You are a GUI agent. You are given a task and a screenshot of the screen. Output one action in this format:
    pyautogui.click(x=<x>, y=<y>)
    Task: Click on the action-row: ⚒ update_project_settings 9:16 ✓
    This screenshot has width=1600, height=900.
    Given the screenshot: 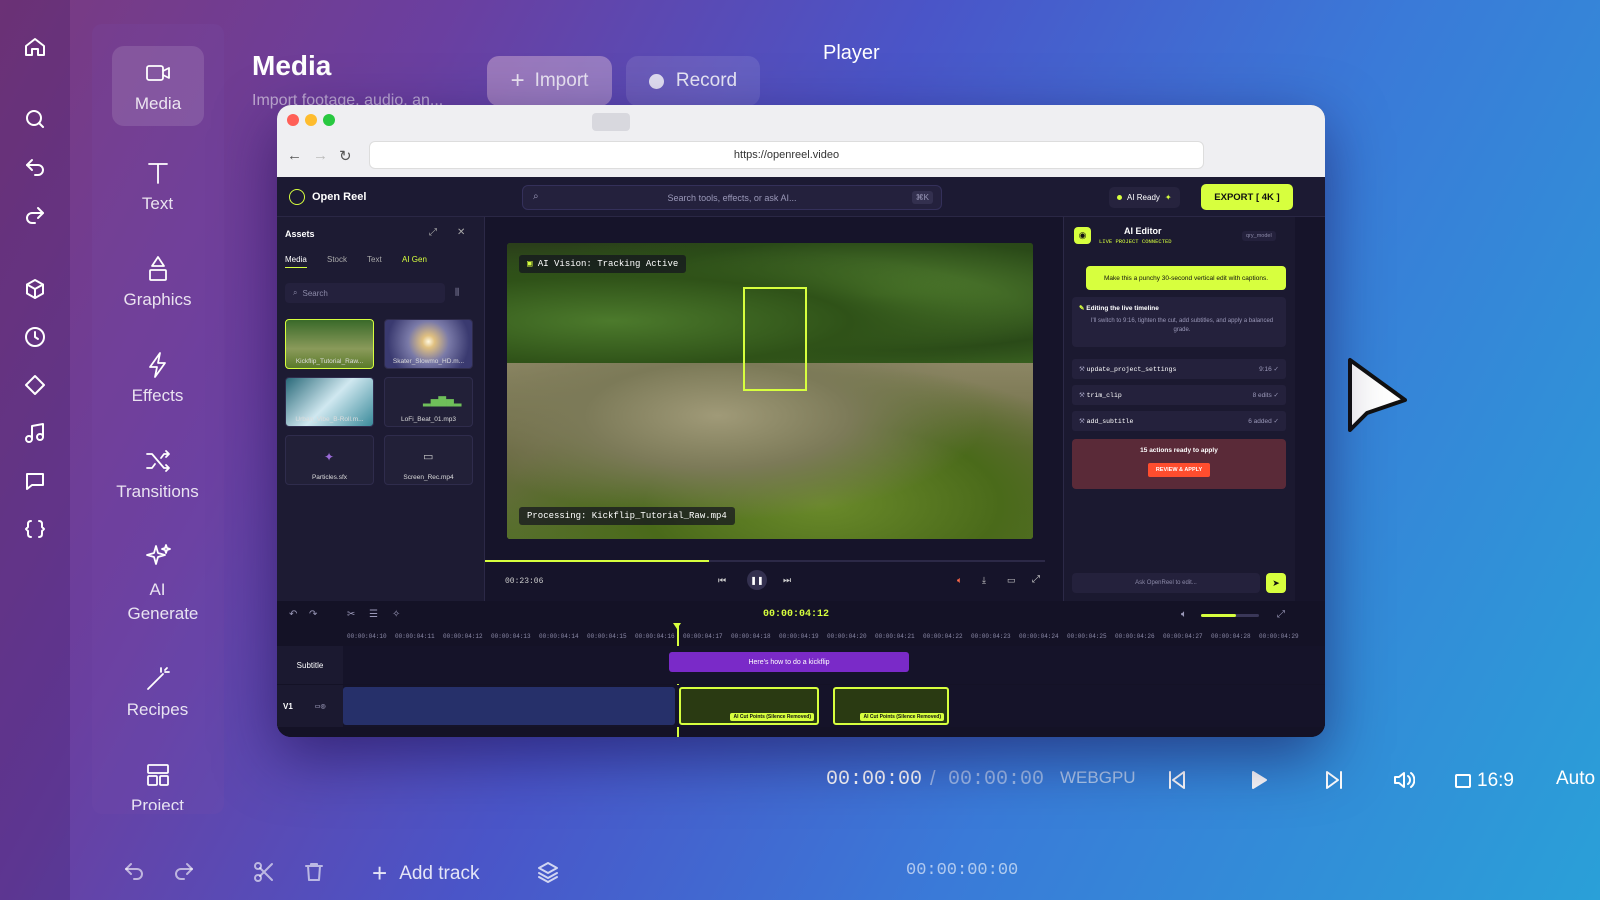 What is the action you would take?
    pyautogui.click(x=1179, y=369)
    